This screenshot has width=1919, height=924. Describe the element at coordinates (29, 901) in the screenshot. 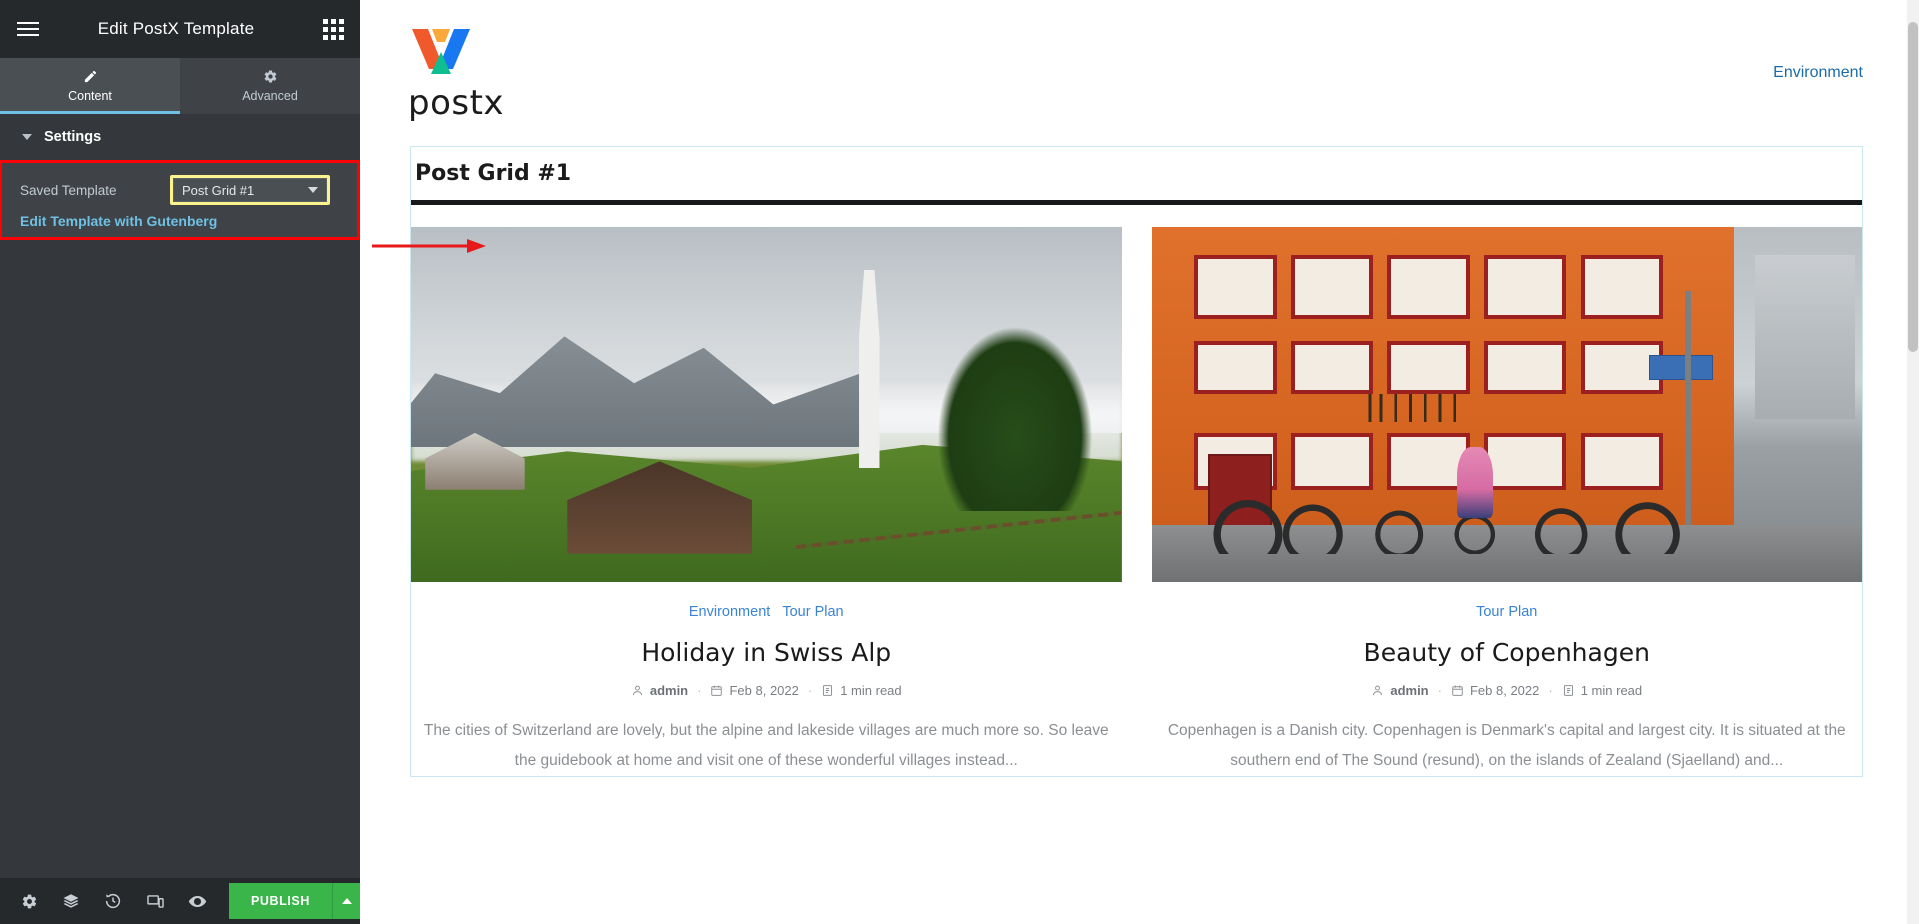

I see `settings-gear-icon` at that location.